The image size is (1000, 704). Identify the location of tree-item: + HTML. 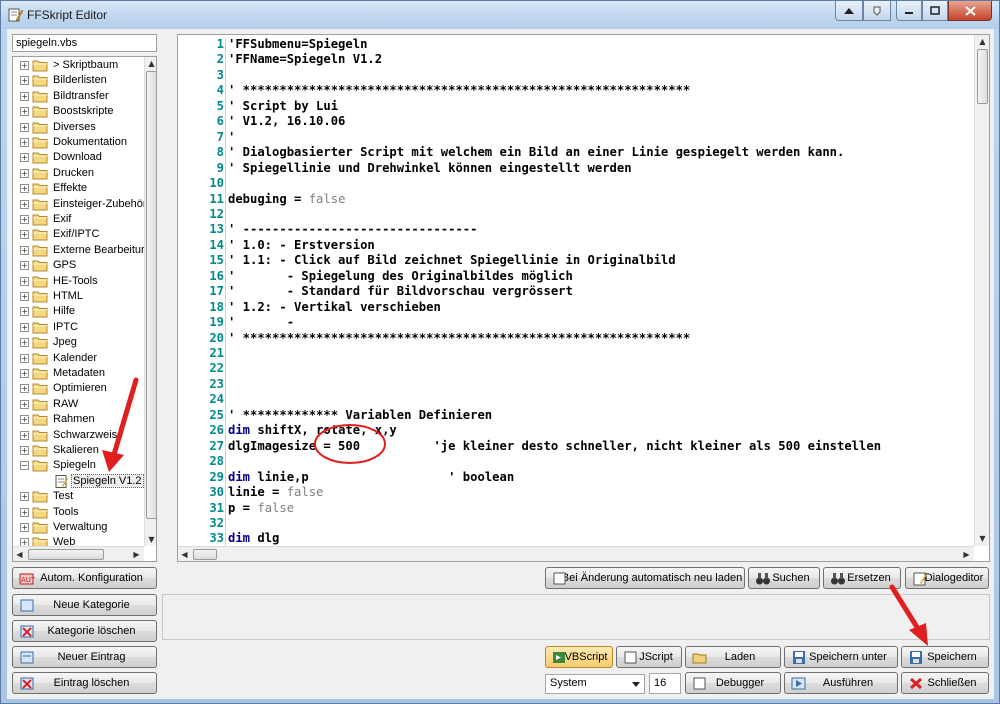
(78, 296).